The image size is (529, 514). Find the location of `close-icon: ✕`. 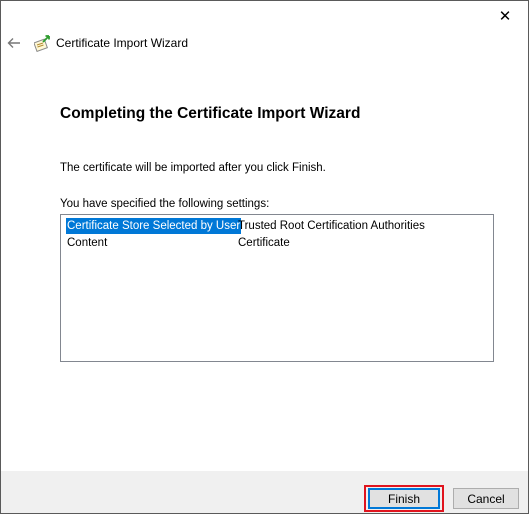

close-icon: ✕ is located at coordinates (505, 16).